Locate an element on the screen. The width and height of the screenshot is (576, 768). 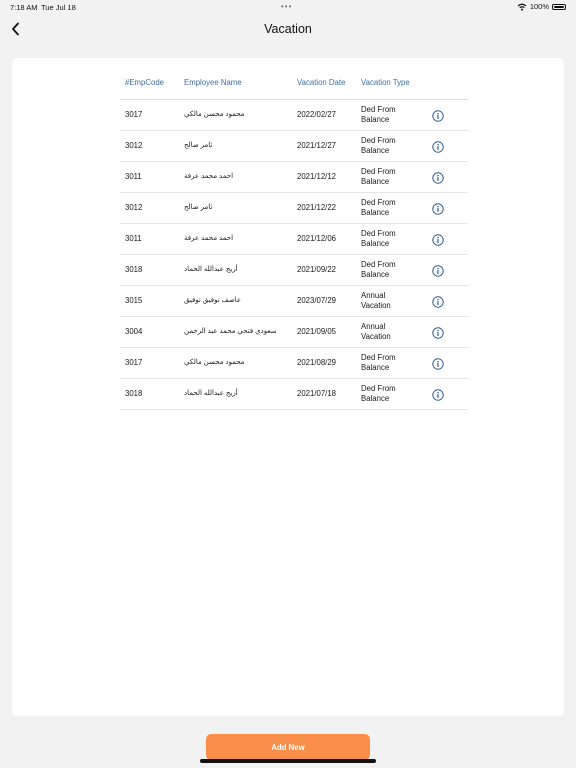
employee-name-cell: سعودي فتحي محمد عبد الرحمن is located at coordinates (230, 331).